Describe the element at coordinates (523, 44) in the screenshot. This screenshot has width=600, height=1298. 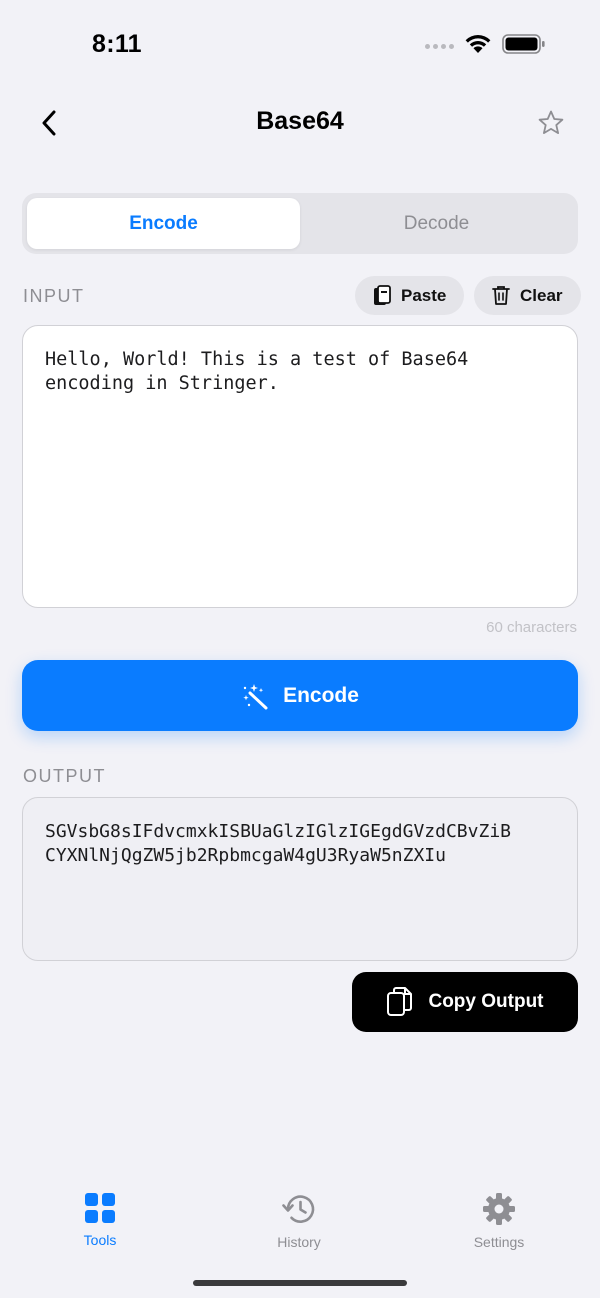
I see `battery-icon` at that location.